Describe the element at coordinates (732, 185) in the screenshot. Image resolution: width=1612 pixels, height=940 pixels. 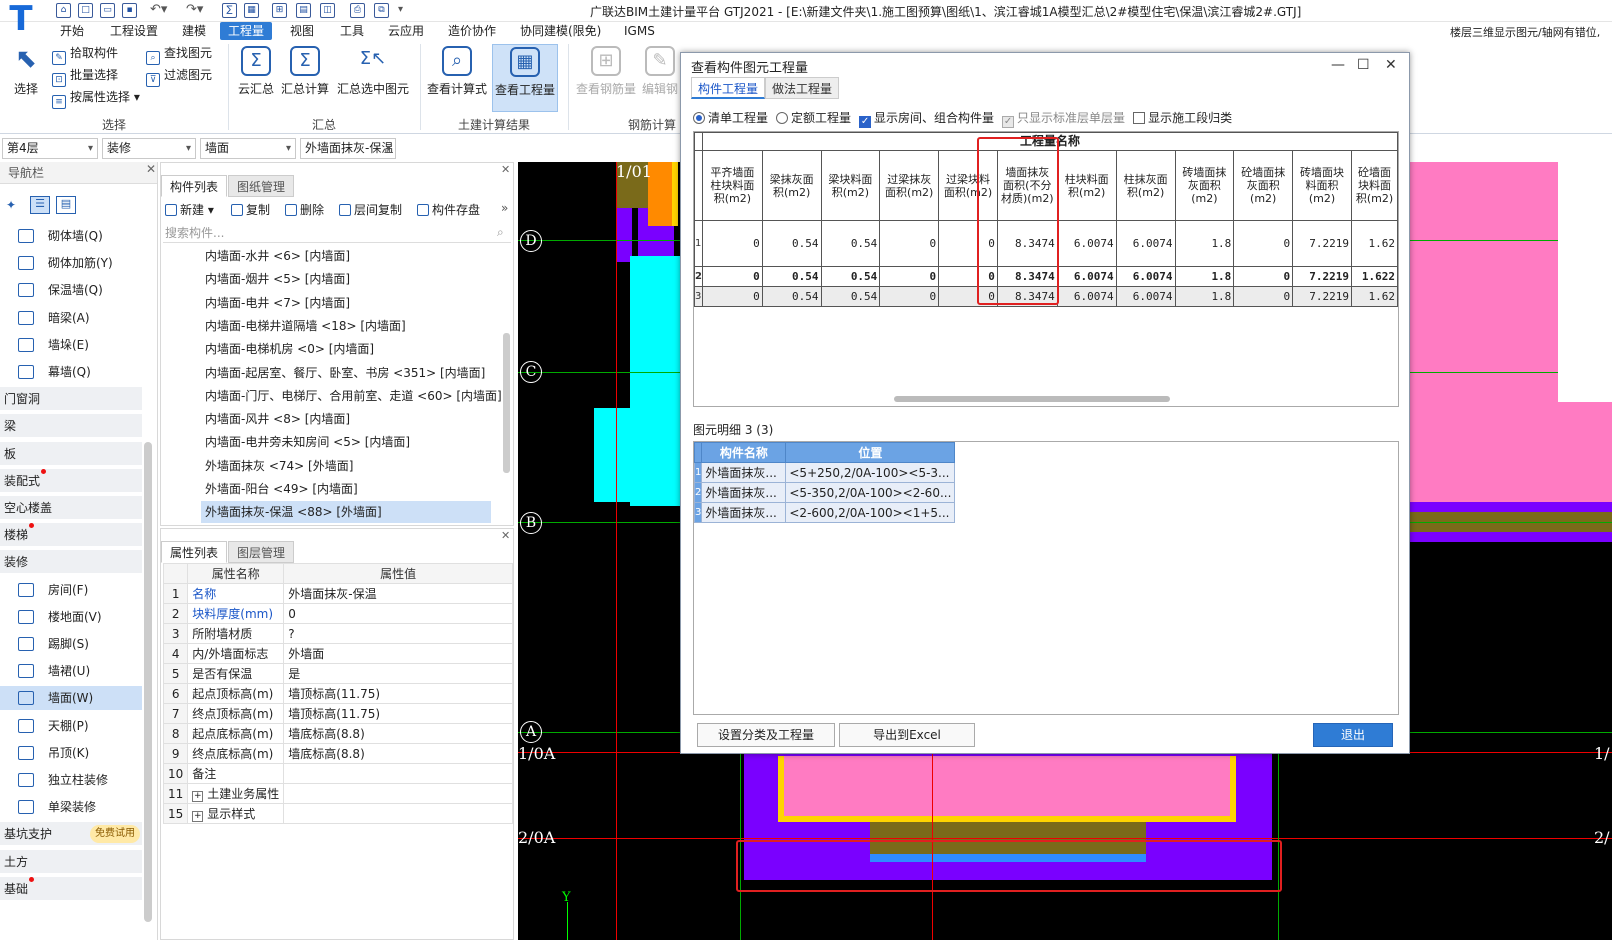
I see `column-header: 平齐墙面柱块料面积(m2)` at that location.